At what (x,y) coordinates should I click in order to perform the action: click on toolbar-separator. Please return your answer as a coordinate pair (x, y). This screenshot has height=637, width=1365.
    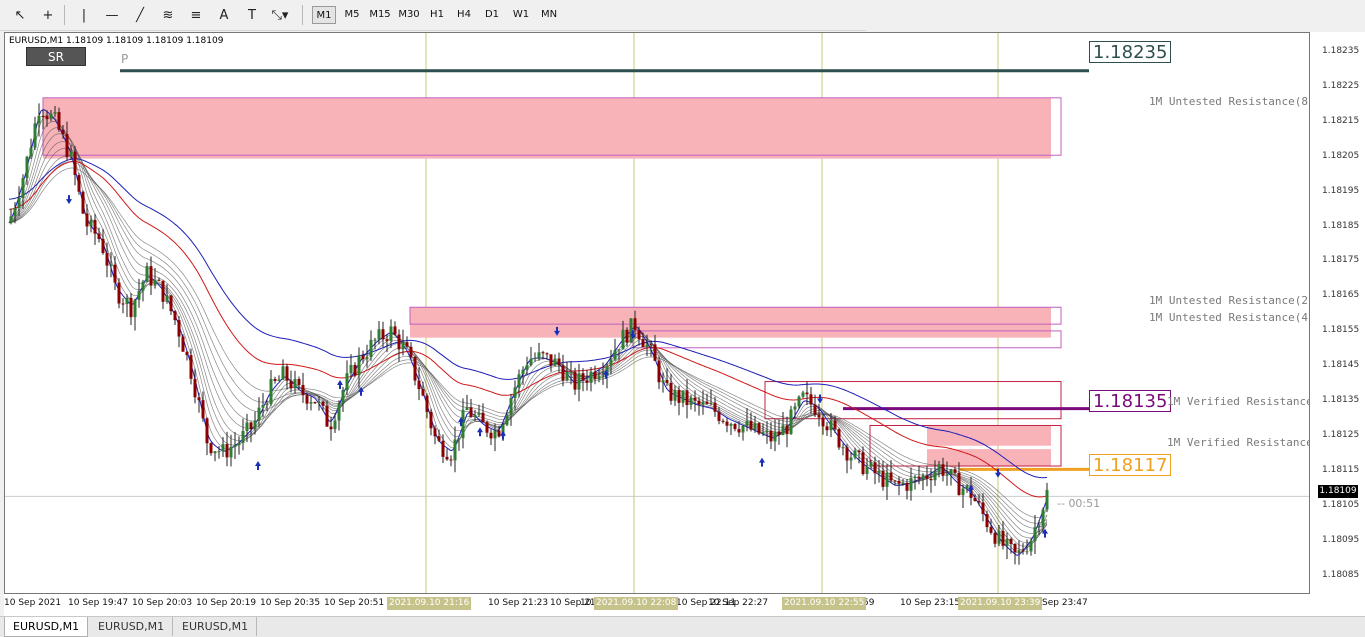
    Looking at the image, I should click on (302, 15).